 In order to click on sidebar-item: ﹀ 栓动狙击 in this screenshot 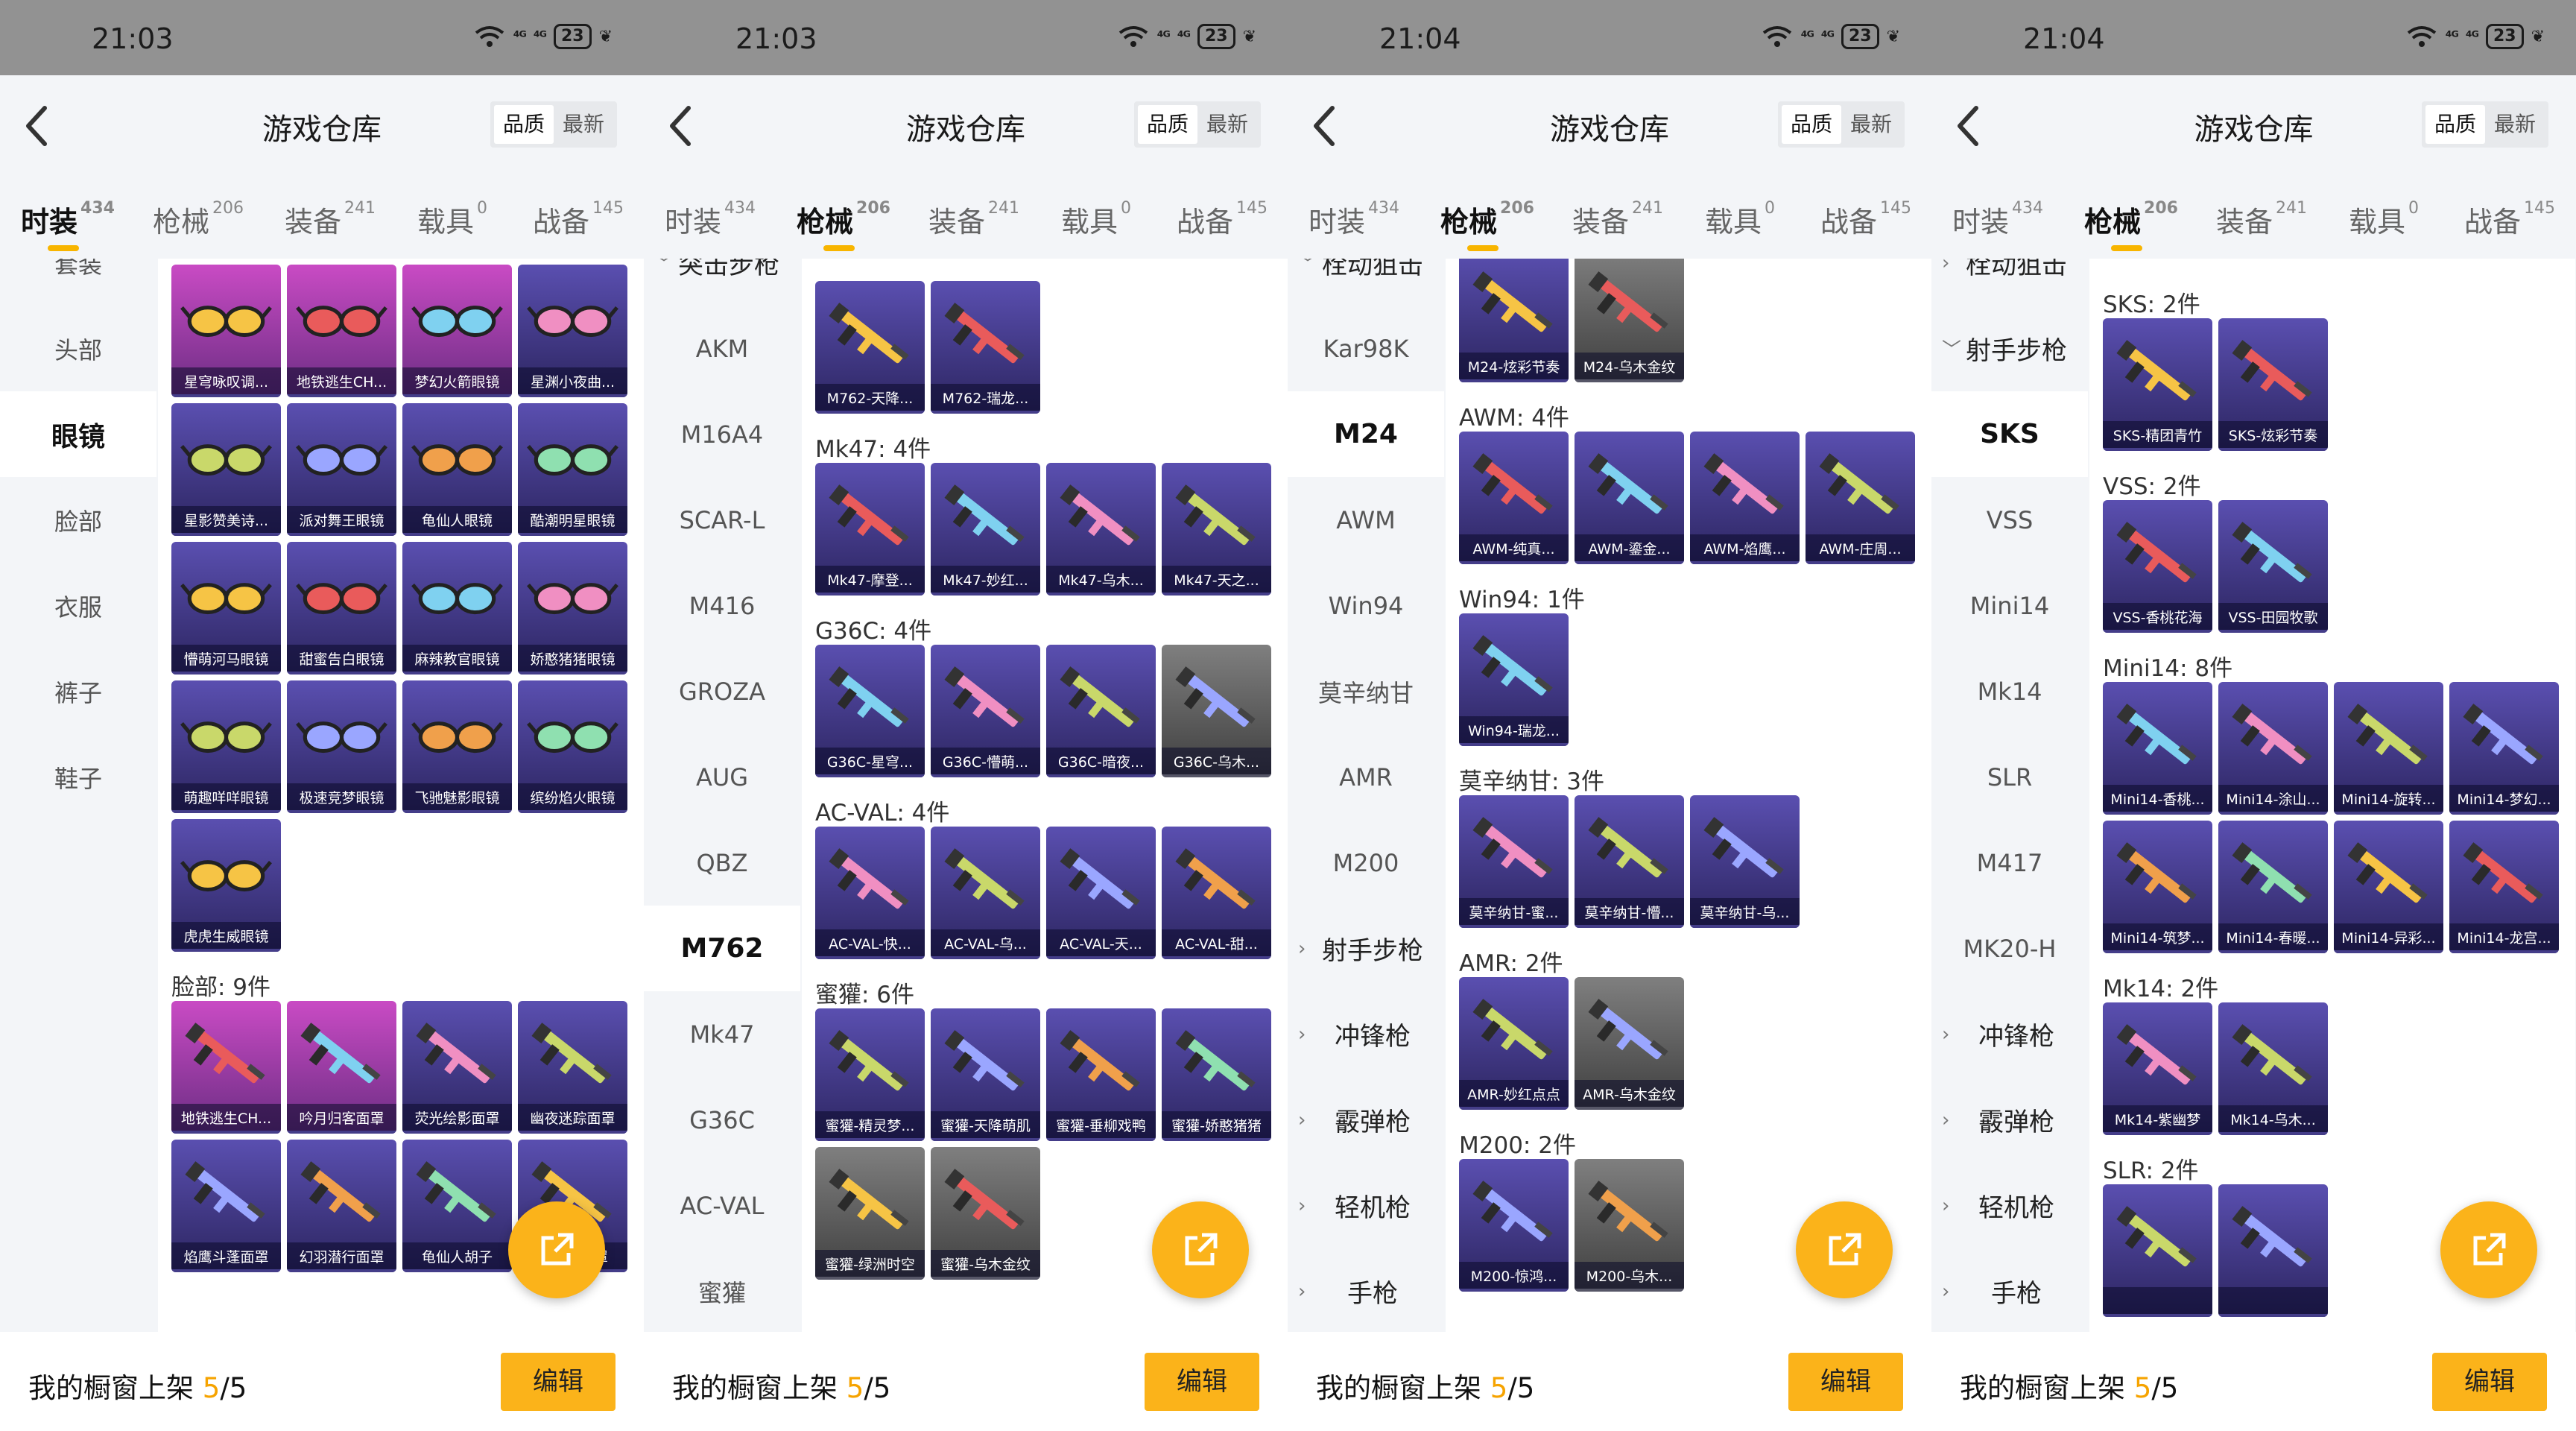, I will do `click(1366, 282)`.